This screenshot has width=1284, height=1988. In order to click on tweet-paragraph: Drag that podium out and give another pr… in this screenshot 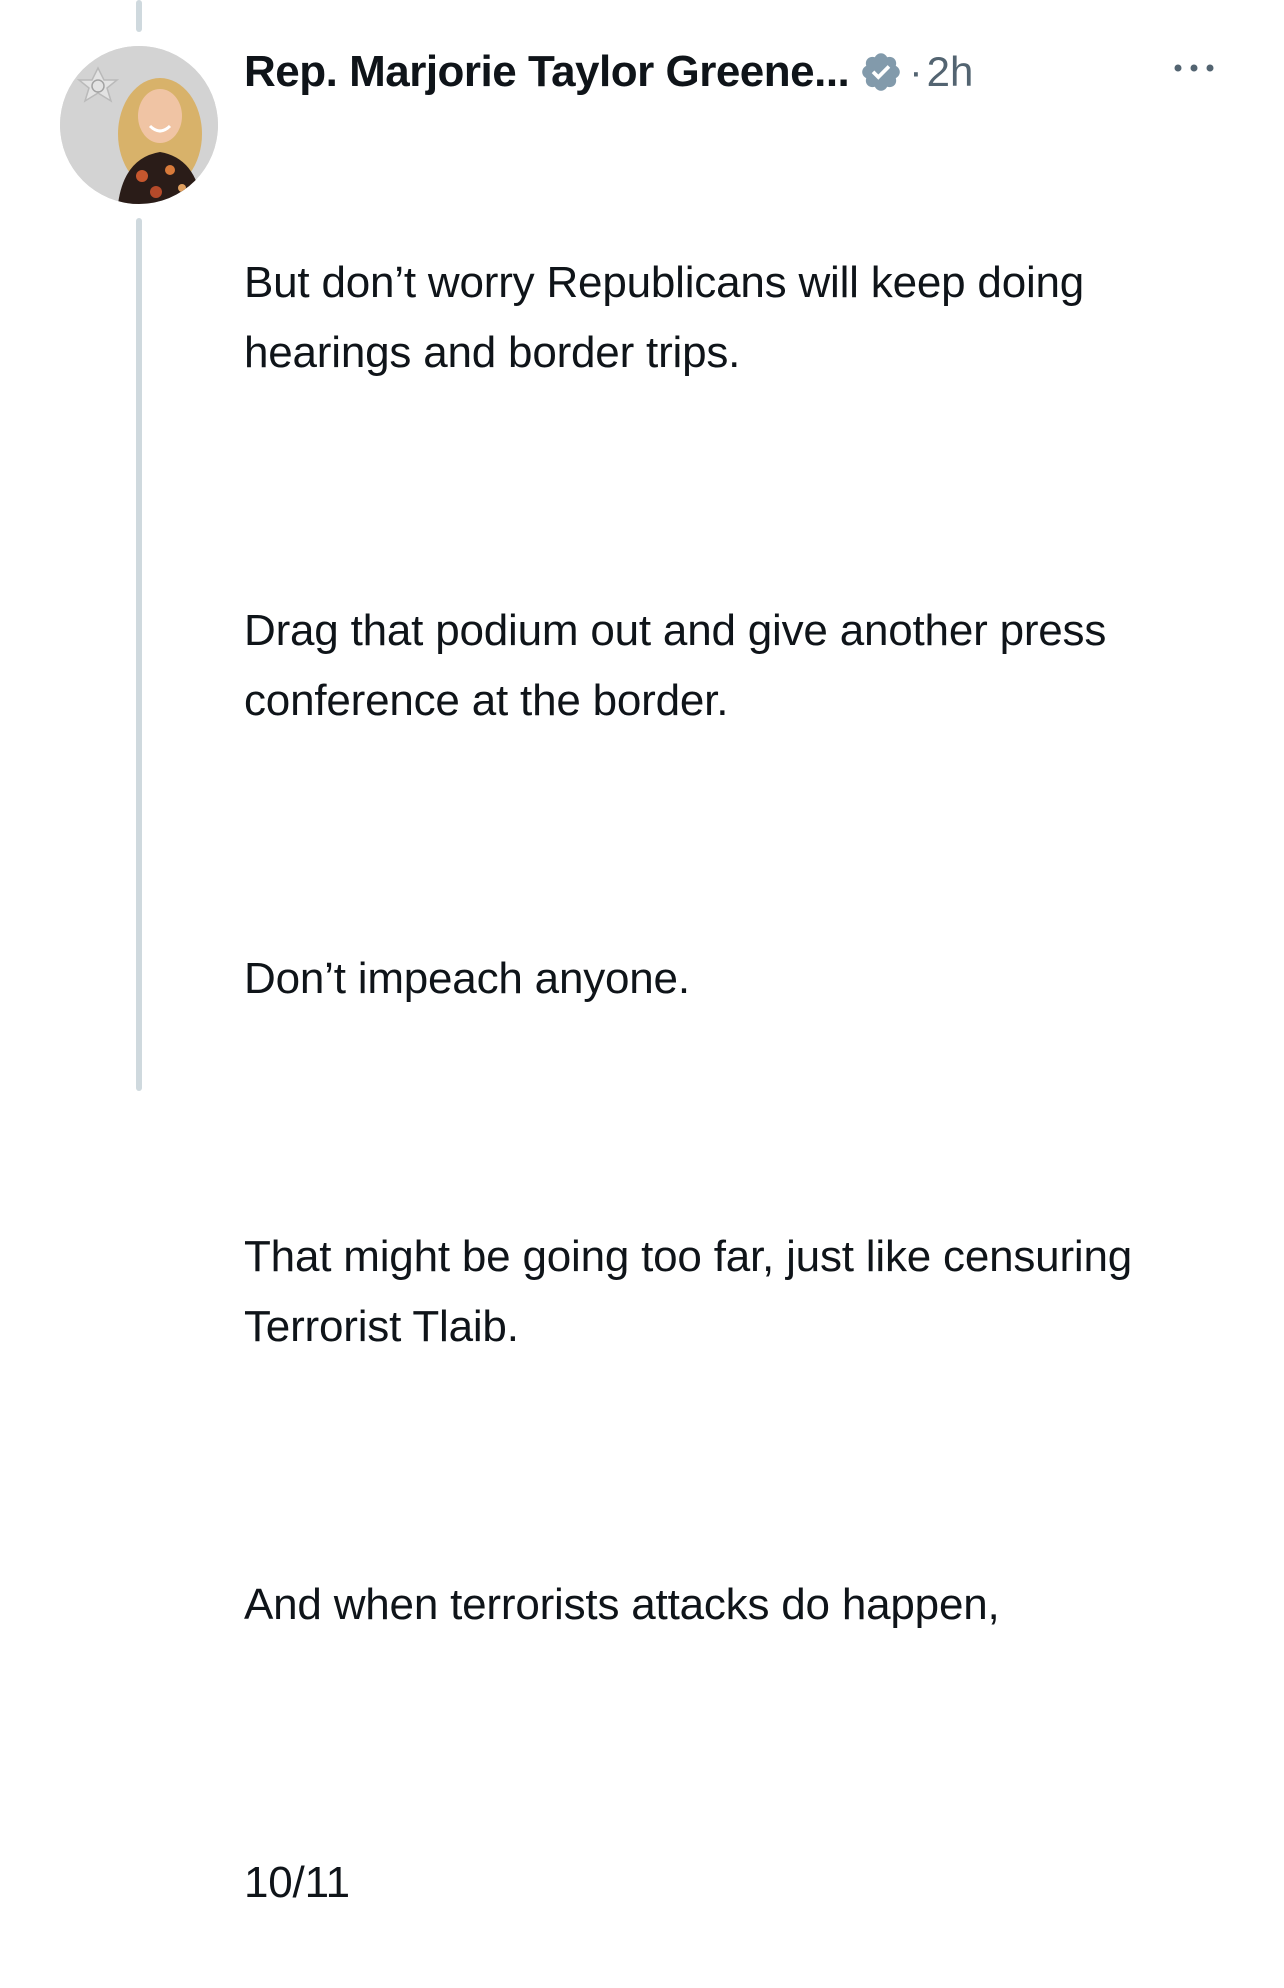, I will do `click(681, 665)`.